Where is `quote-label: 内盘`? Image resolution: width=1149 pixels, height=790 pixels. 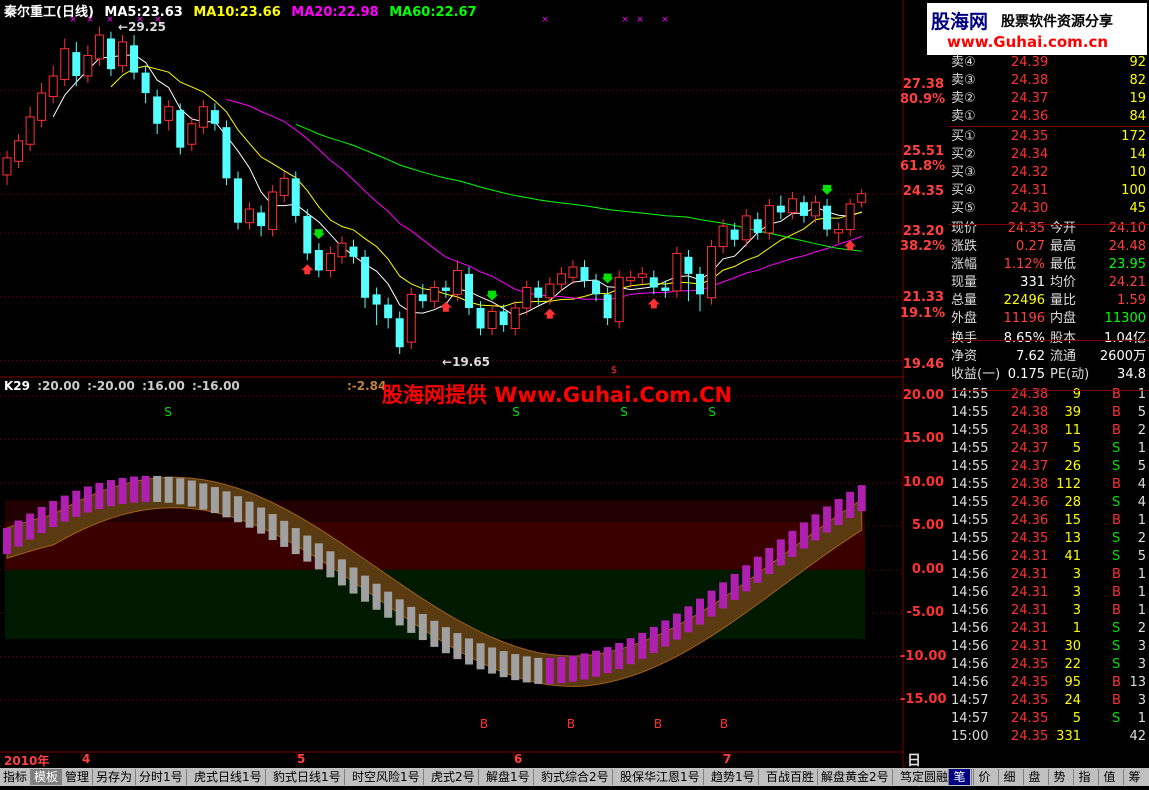 quote-label: 内盘 is located at coordinates (1063, 318).